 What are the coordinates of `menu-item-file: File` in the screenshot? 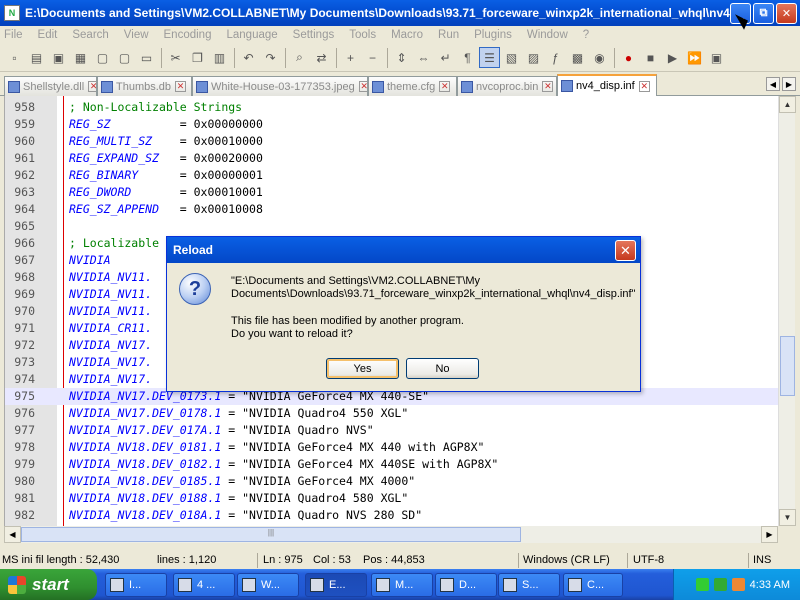 It's located at (13, 35).